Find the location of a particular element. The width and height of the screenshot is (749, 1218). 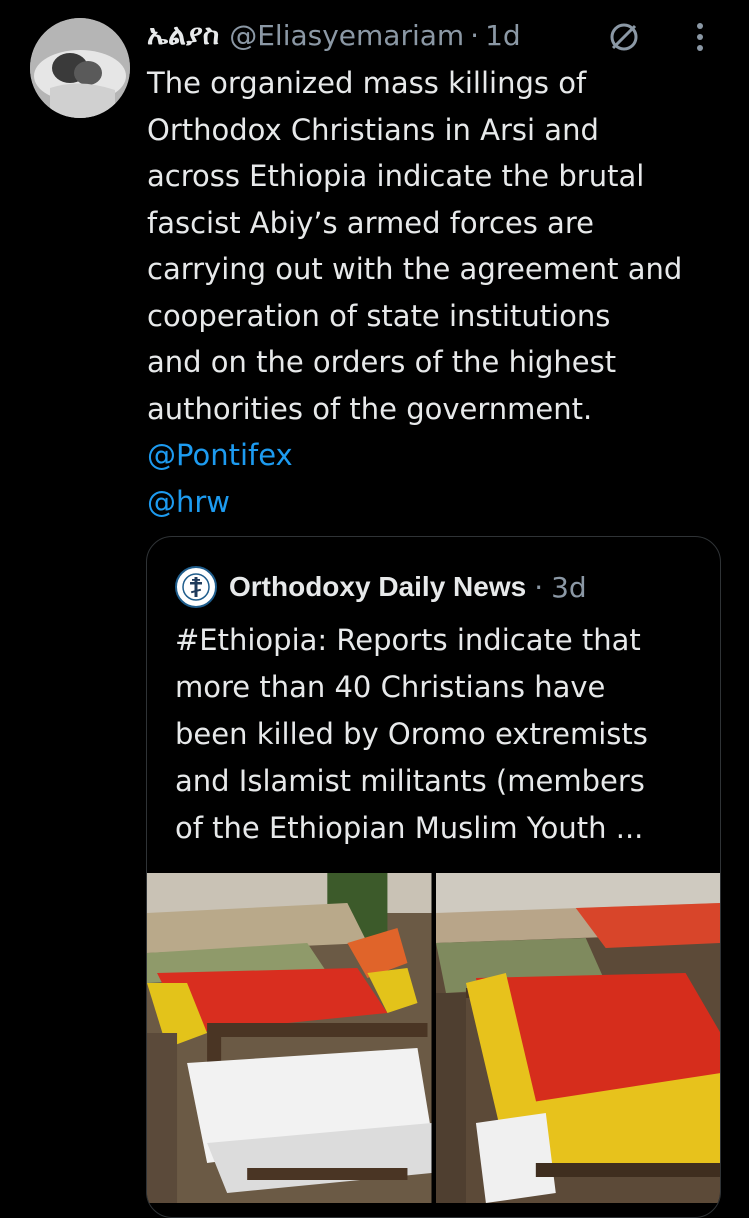

tweet-text-line: carrying out with the agreement and is located at coordinates (415, 269).